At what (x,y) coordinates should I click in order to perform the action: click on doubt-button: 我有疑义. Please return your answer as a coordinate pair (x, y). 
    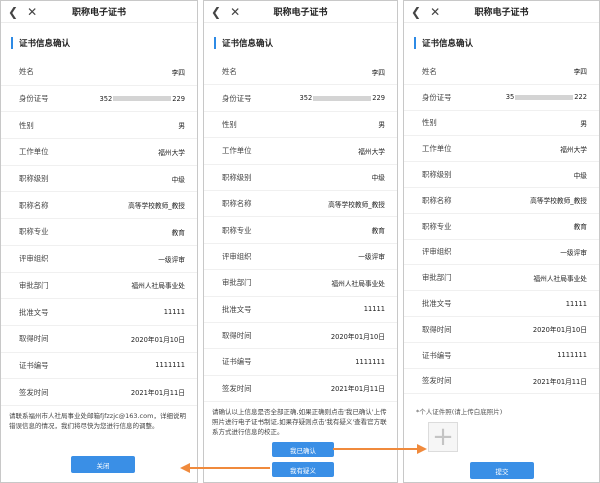
    Looking at the image, I should click on (303, 469).